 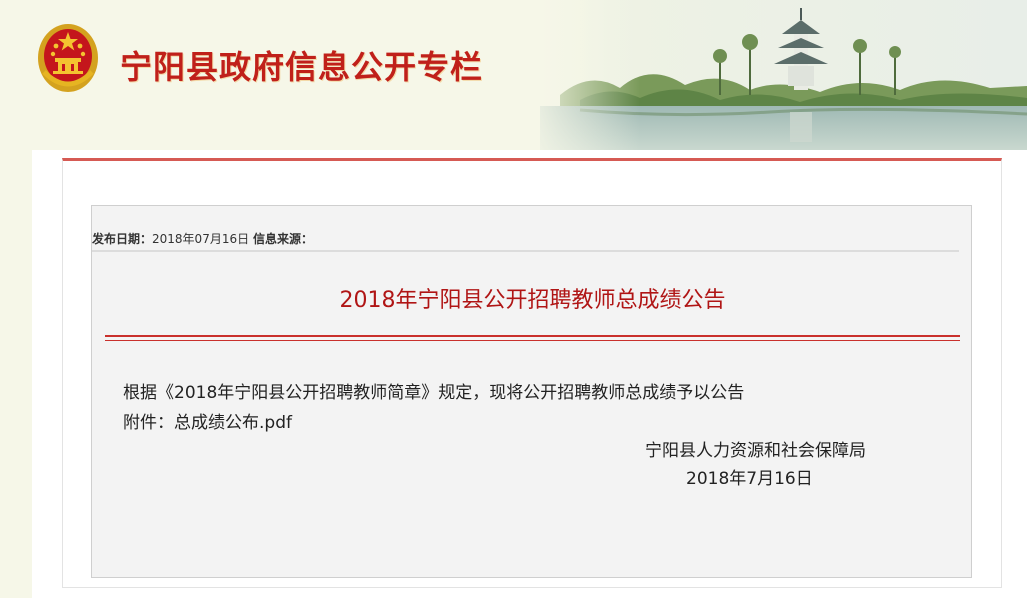 What do you see at coordinates (68, 58) in the screenshot?
I see `national-emblem-icon` at bounding box center [68, 58].